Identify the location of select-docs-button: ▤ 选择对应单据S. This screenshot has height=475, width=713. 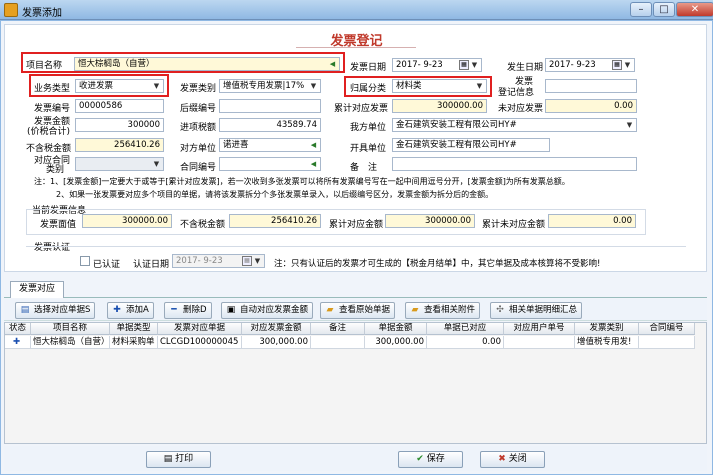
(55, 310).